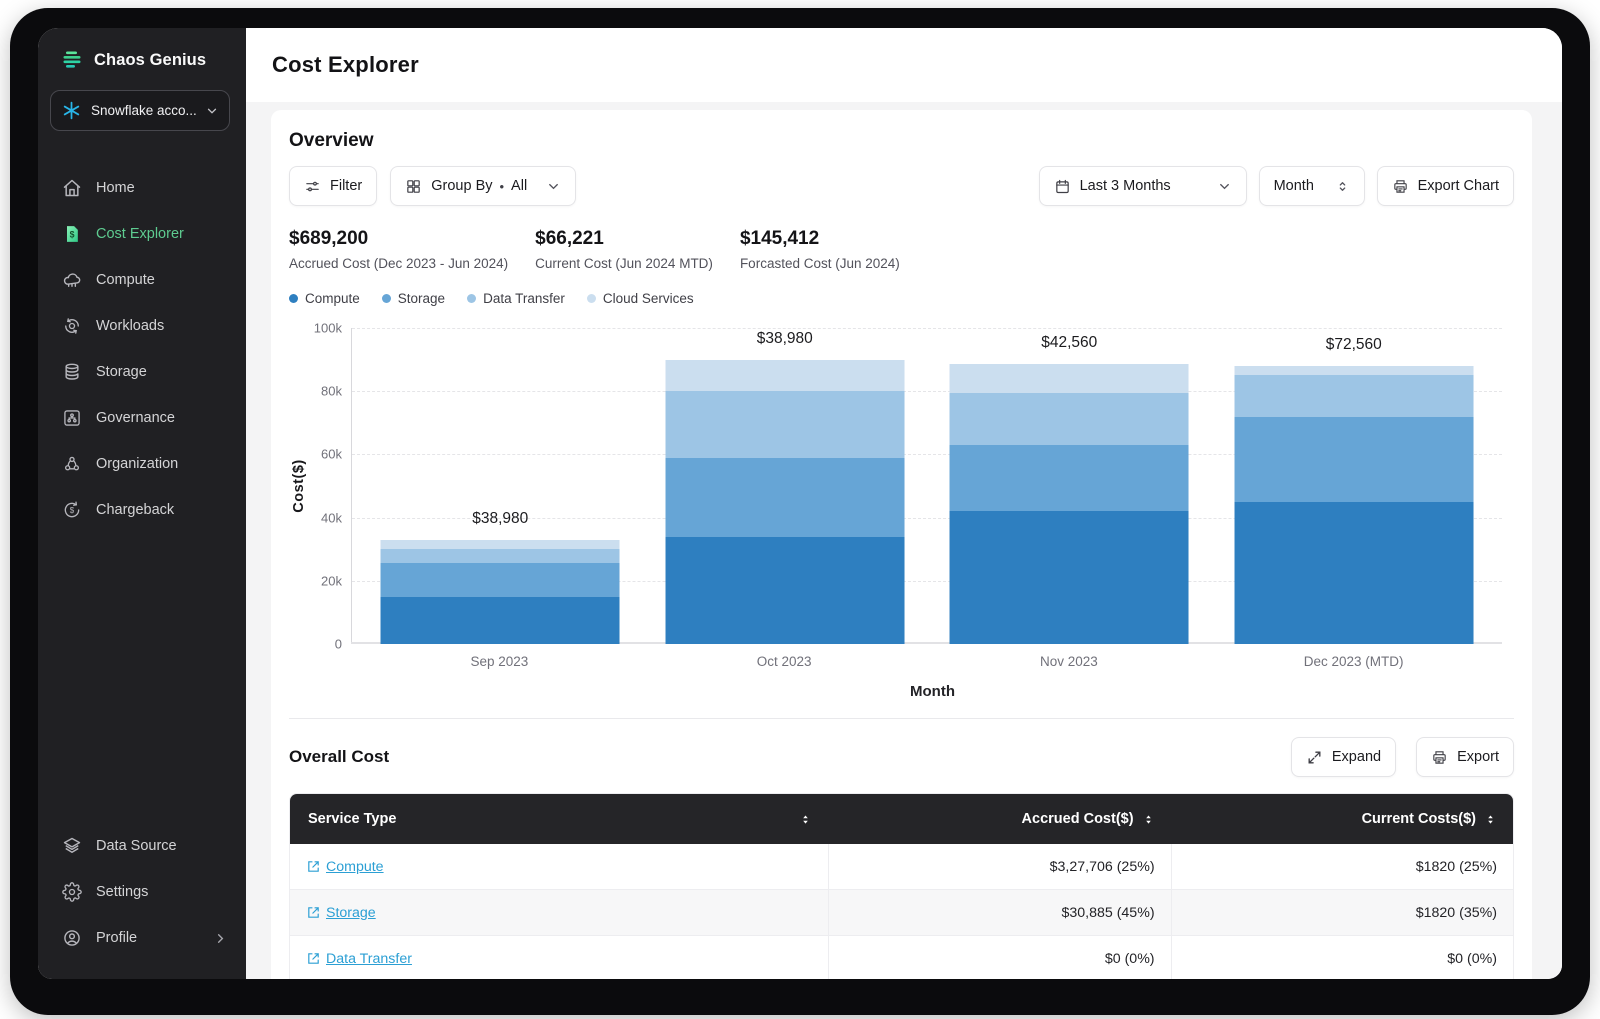 The width and height of the screenshot is (1600, 1019). Describe the element at coordinates (559, 819) in the screenshot. I see `column-service-type: Service Type` at that location.